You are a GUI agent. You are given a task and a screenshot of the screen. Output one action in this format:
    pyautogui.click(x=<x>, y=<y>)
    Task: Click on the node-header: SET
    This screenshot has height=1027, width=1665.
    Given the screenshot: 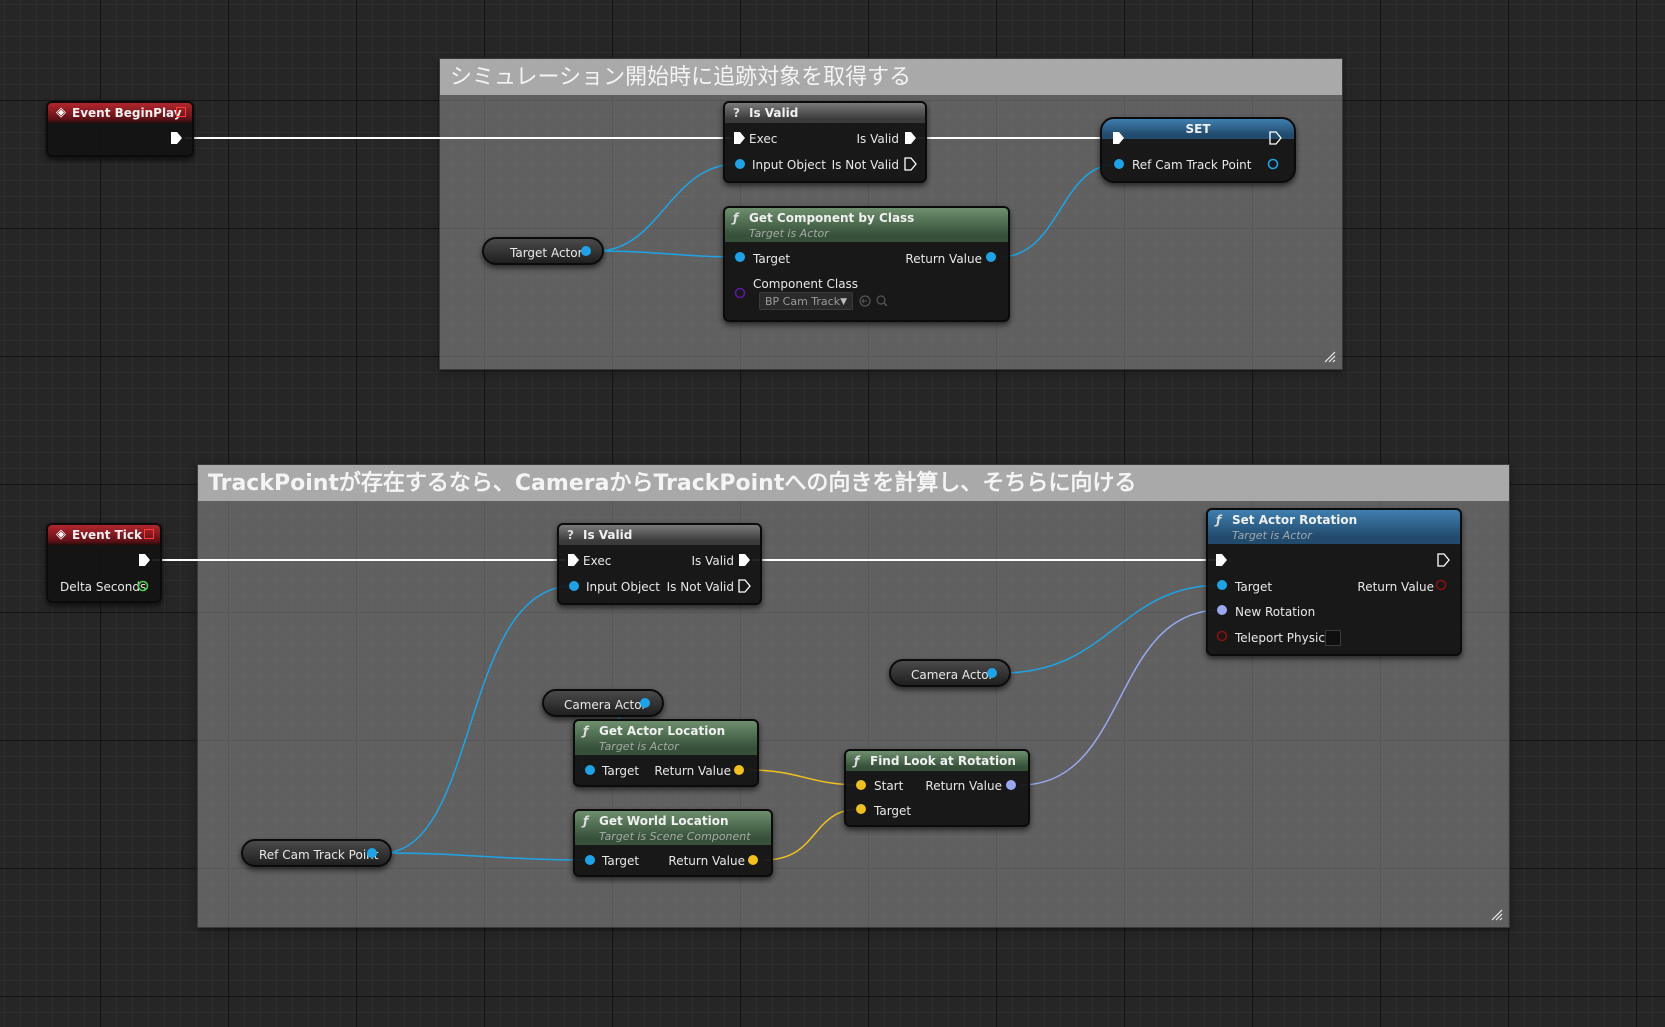 What is the action you would take?
    pyautogui.click(x=1198, y=129)
    